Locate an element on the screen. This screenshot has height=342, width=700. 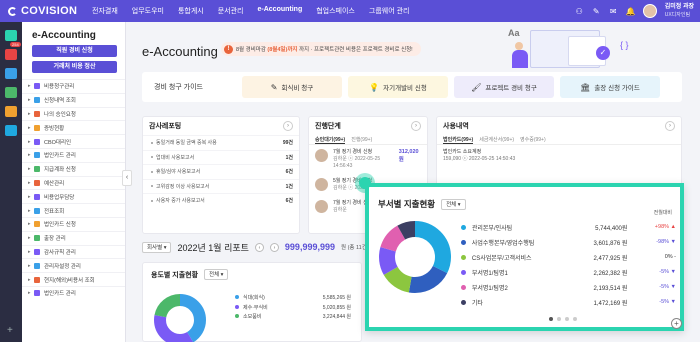
edit-icon: ✎ is located at coordinates (596, 11).